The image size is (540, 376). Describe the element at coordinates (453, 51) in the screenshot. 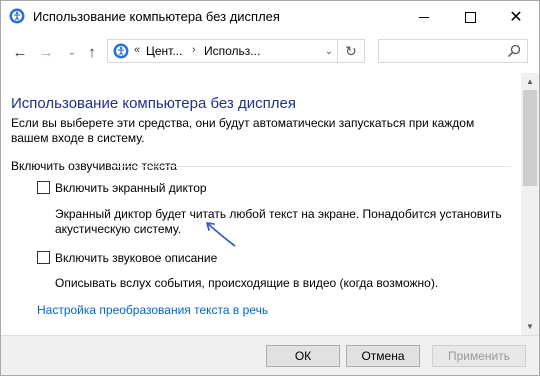

I see `search-input` at that location.